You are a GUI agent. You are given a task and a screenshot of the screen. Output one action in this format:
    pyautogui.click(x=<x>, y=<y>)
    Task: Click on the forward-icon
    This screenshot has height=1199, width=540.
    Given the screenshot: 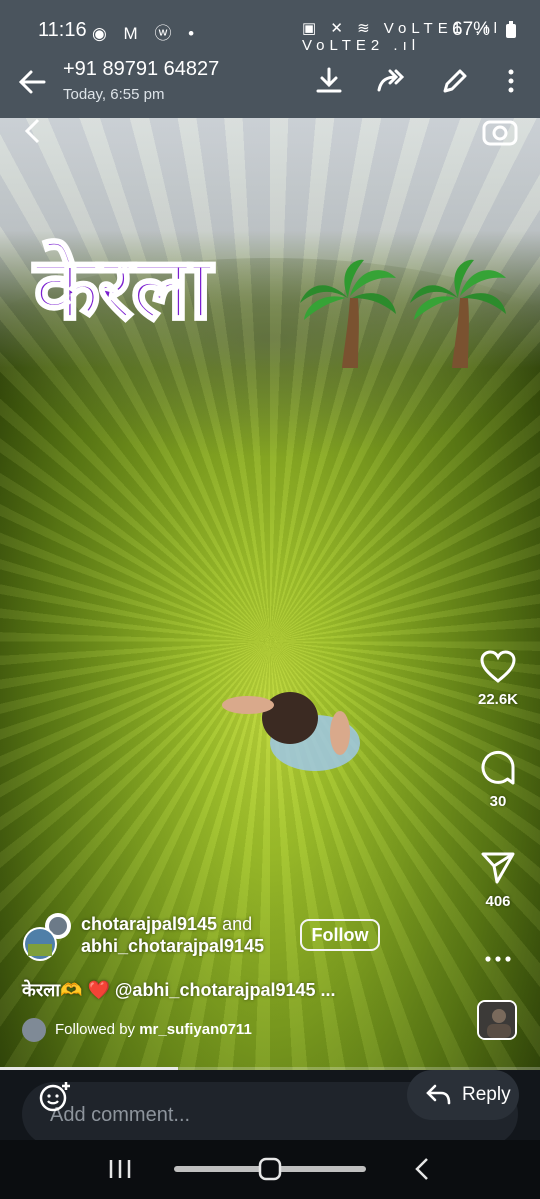 What is the action you would take?
    pyautogui.click(x=391, y=81)
    